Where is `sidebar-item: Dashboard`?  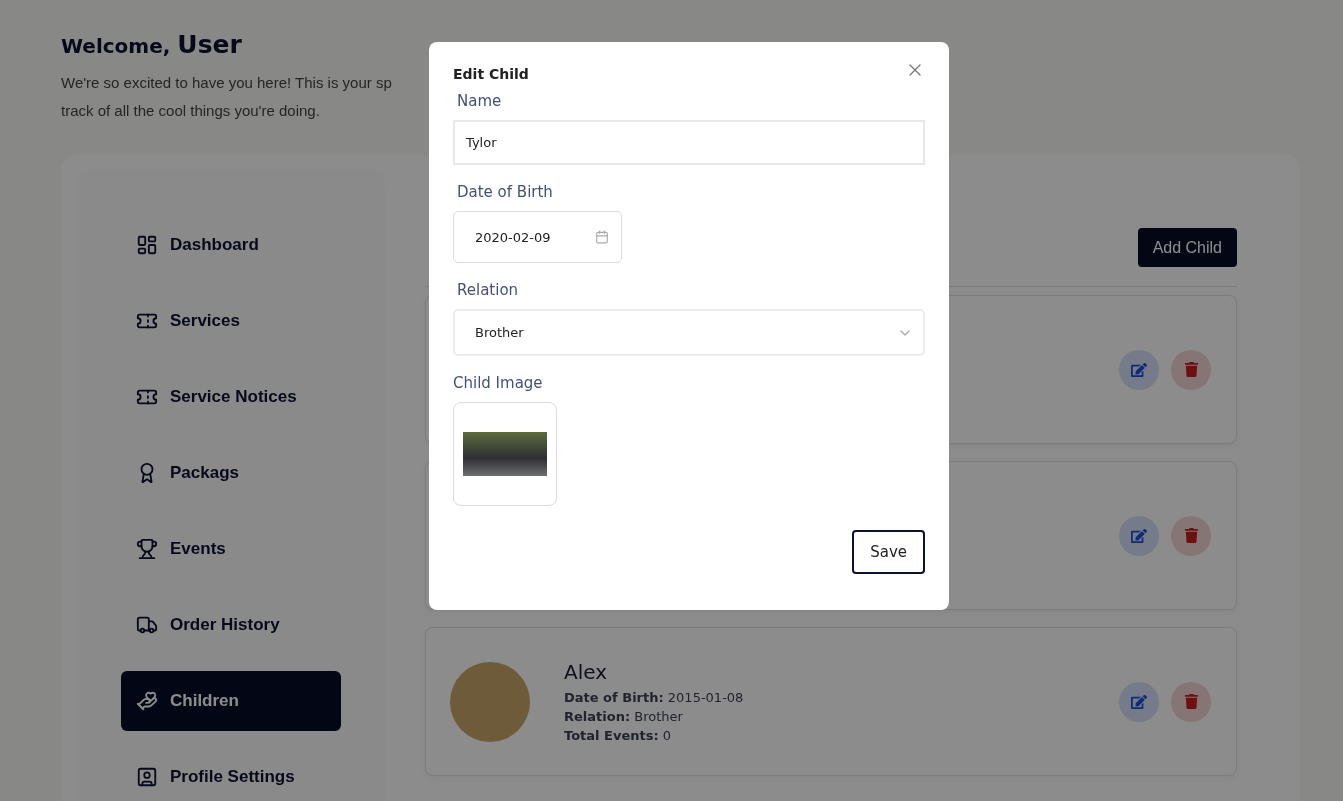 sidebar-item: Dashboard is located at coordinates (231, 245).